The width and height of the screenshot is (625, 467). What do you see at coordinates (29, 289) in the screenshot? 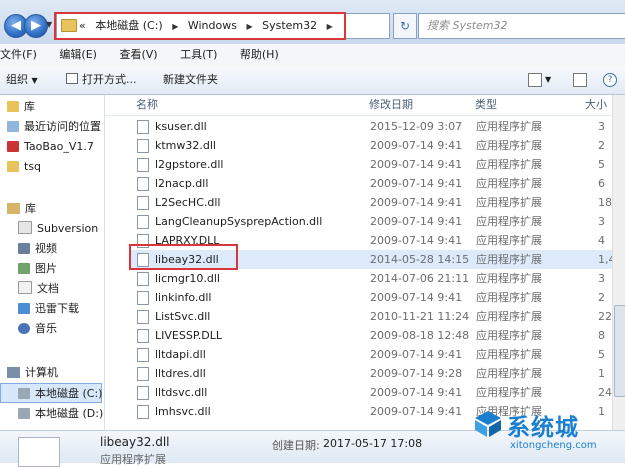
I see `nav-item-documents: 文档` at bounding box center [29, 289].